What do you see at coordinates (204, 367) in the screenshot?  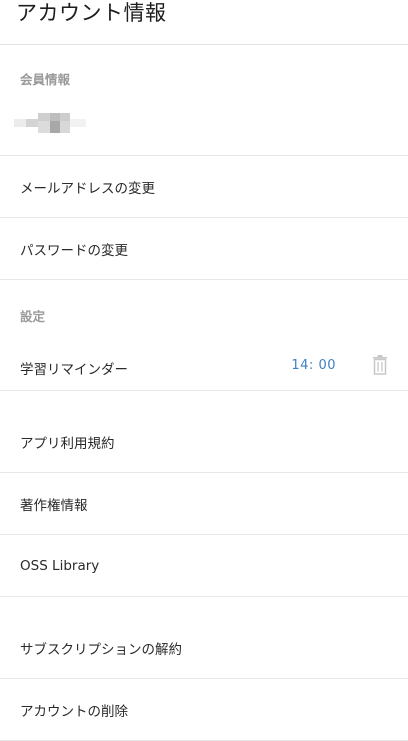 I see `study-reminder-item: 学習リマインダー 14: 00` at bounding box center [204, 367].